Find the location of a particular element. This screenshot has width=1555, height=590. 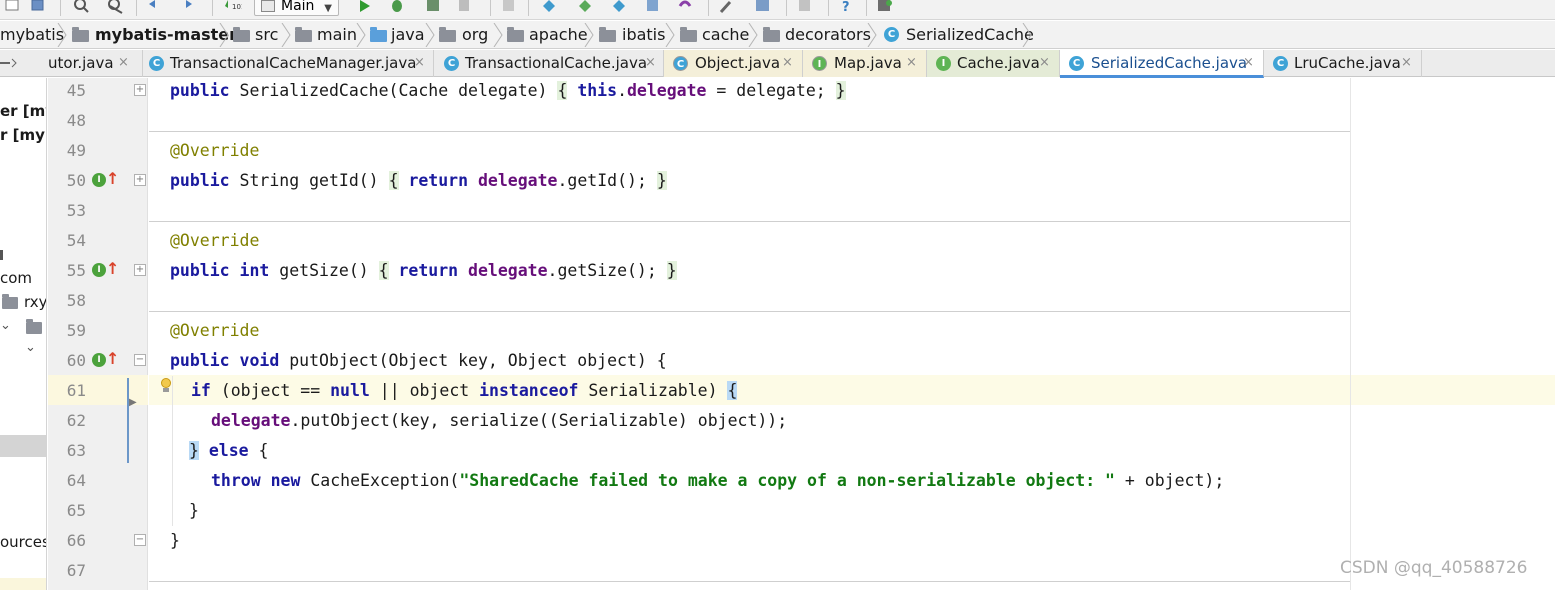

line-number: 66 is located at coordinates (76, 540).